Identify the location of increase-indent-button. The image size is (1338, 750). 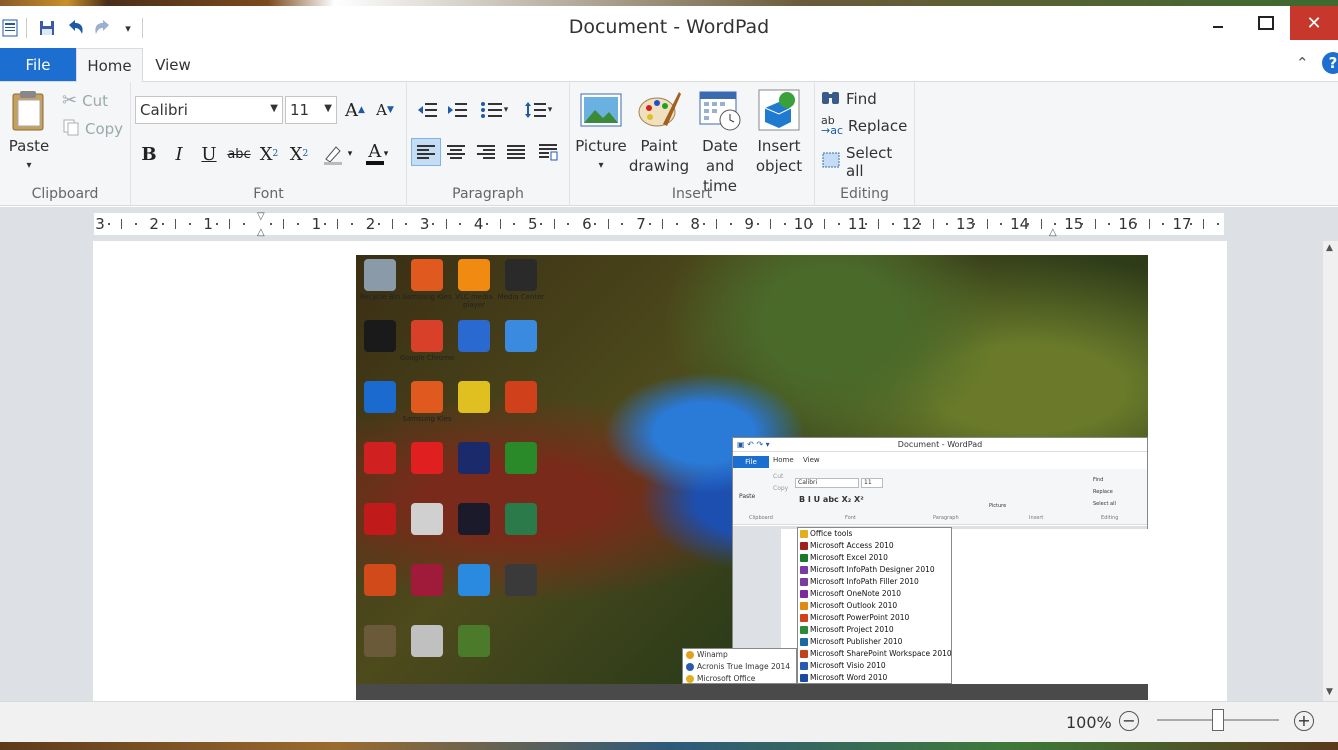
(458, 110).